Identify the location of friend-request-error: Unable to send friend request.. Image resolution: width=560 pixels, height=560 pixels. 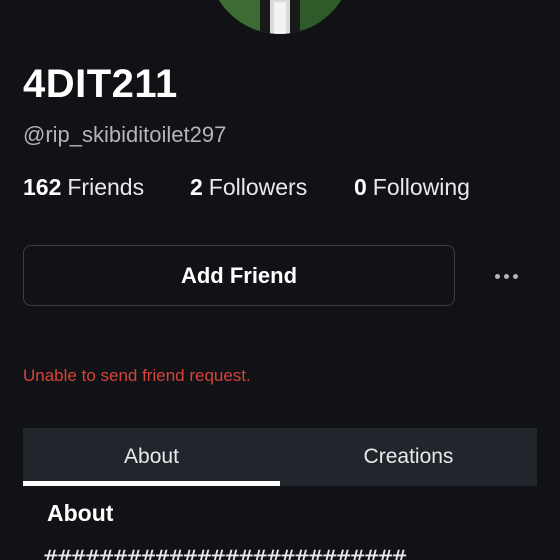
(137, 375).